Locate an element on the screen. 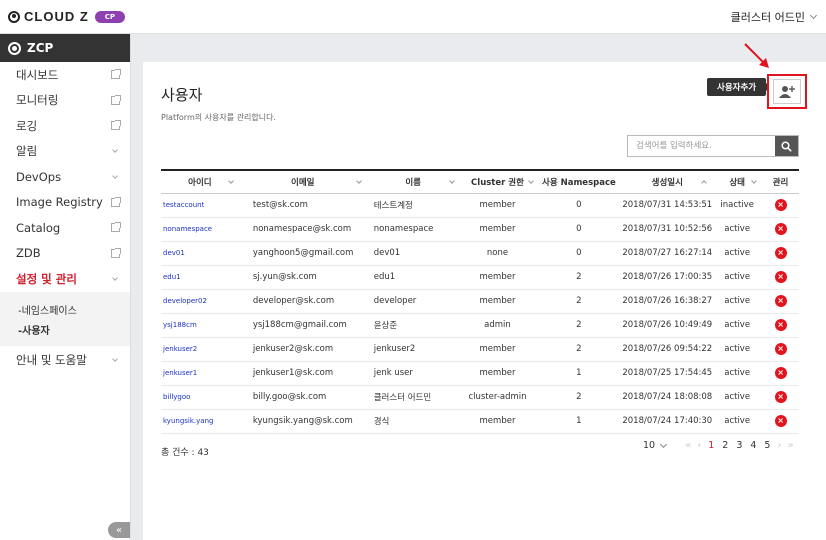 The height and width of the screenshot is (540, 826). sidebar-item-devops: DevOps is located at coordinates (65, 177).